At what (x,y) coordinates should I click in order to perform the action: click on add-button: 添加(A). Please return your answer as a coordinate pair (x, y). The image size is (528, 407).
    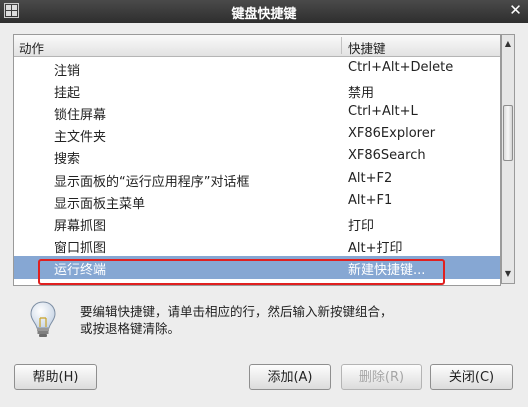
    Looking at the image, I should click on (290, 377).